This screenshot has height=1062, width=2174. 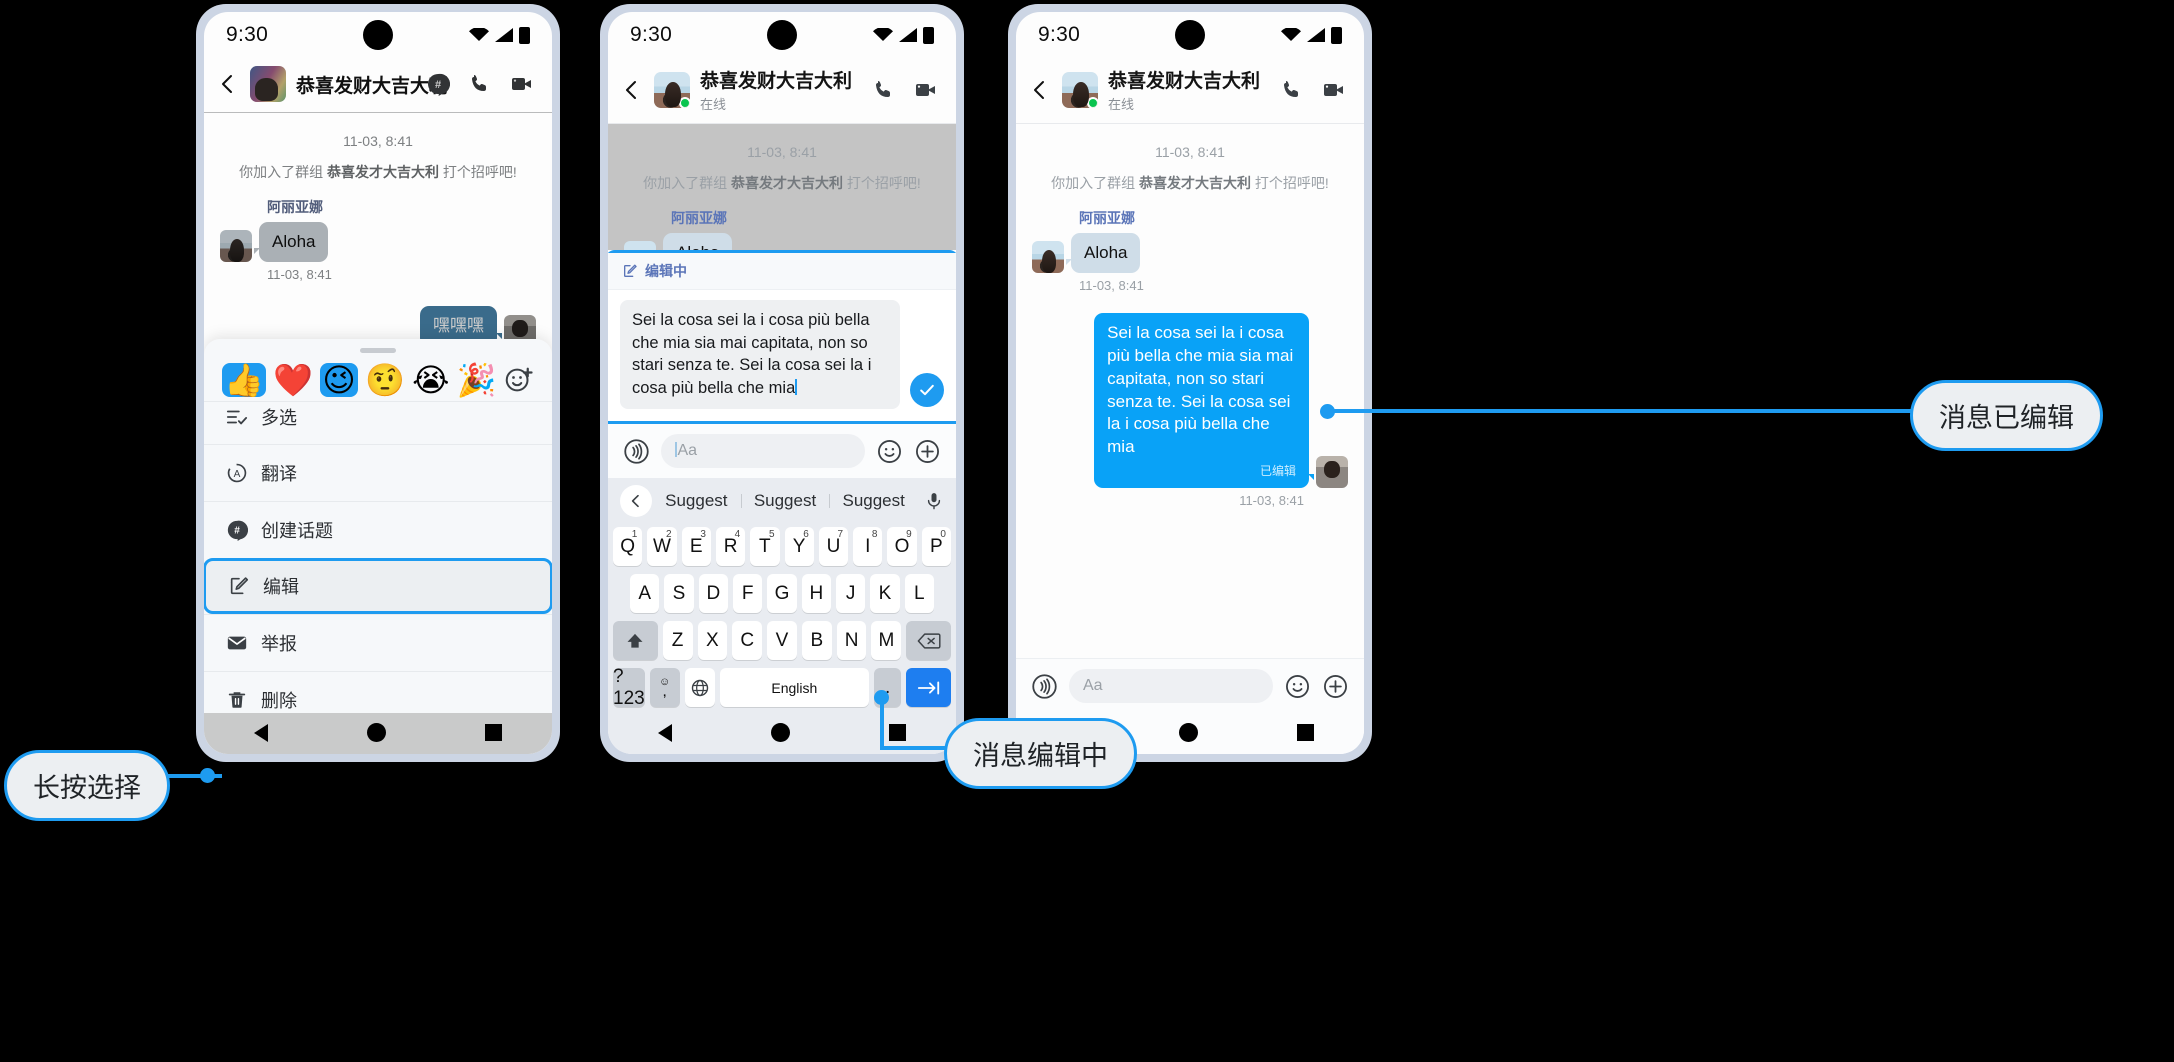 I want to click on leader-edited, so click(x=1359, y=411).